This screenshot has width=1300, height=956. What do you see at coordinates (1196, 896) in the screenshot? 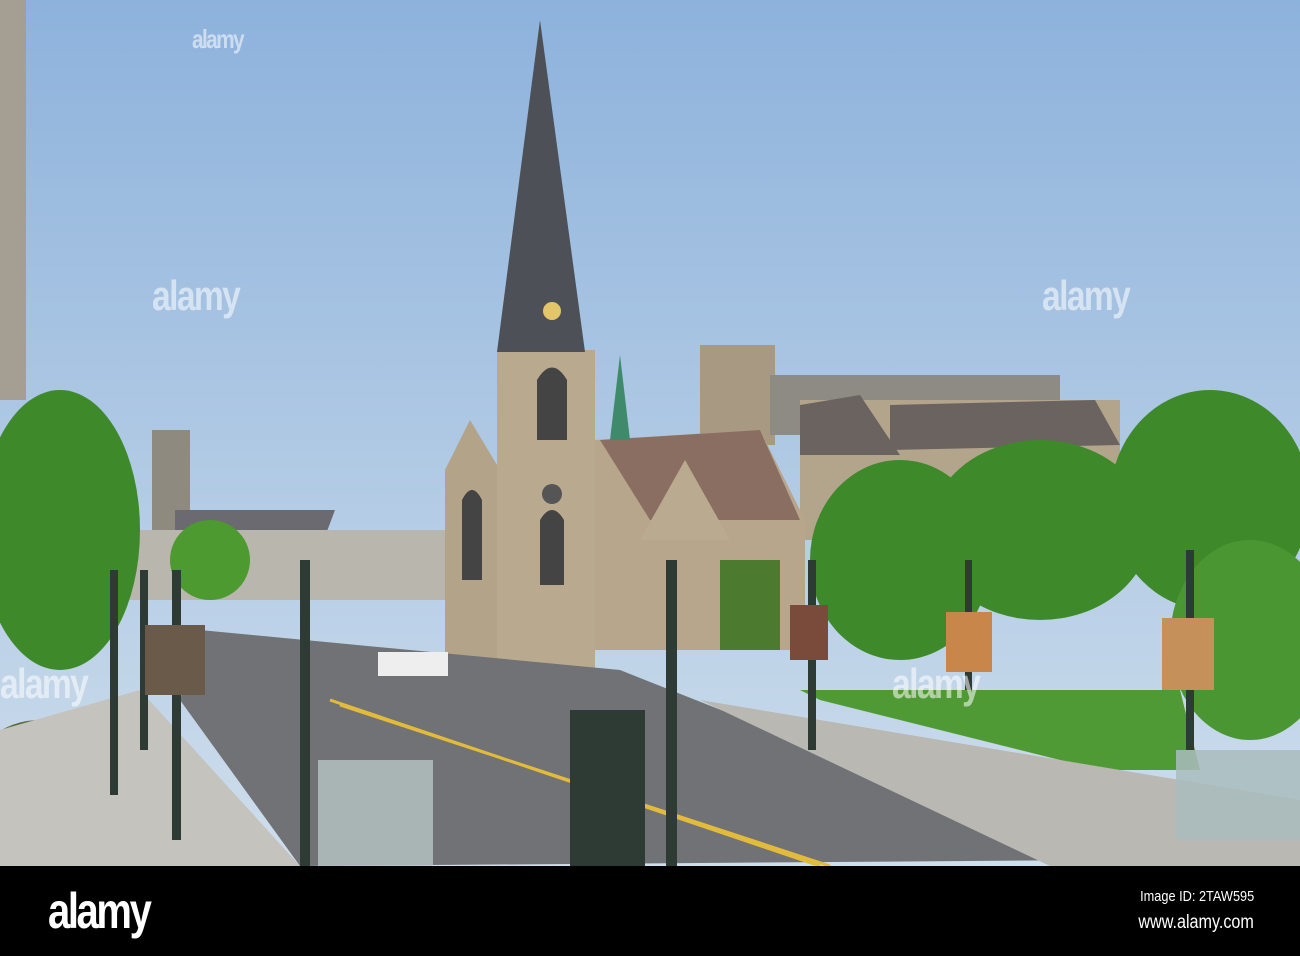
I see `image-id: Image ID: 2TAW595` at bounding box center [1196, 896].